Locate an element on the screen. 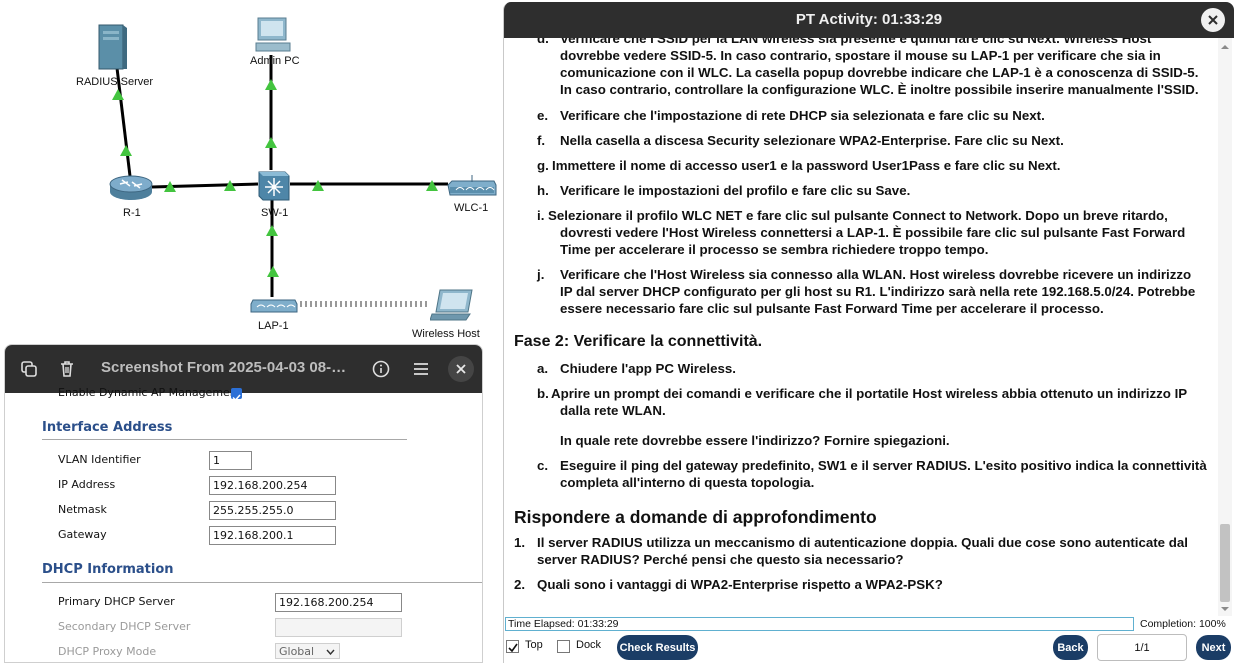  completion-percent: Completion: 100% is located at coordinates (1183, 624).